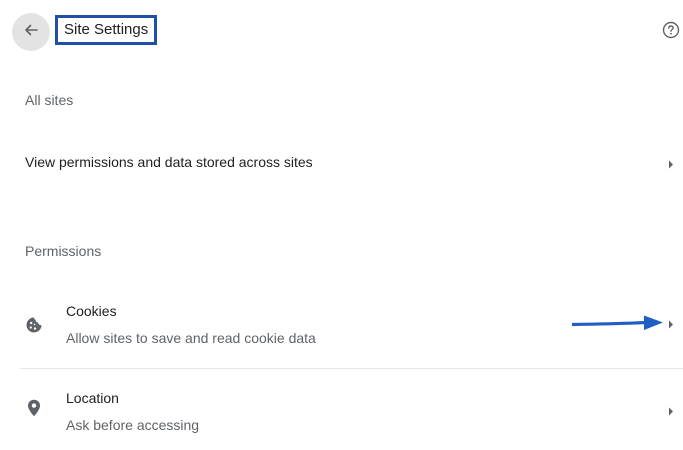  I want to click on cookies-label: Cookies, so click(91, 311).